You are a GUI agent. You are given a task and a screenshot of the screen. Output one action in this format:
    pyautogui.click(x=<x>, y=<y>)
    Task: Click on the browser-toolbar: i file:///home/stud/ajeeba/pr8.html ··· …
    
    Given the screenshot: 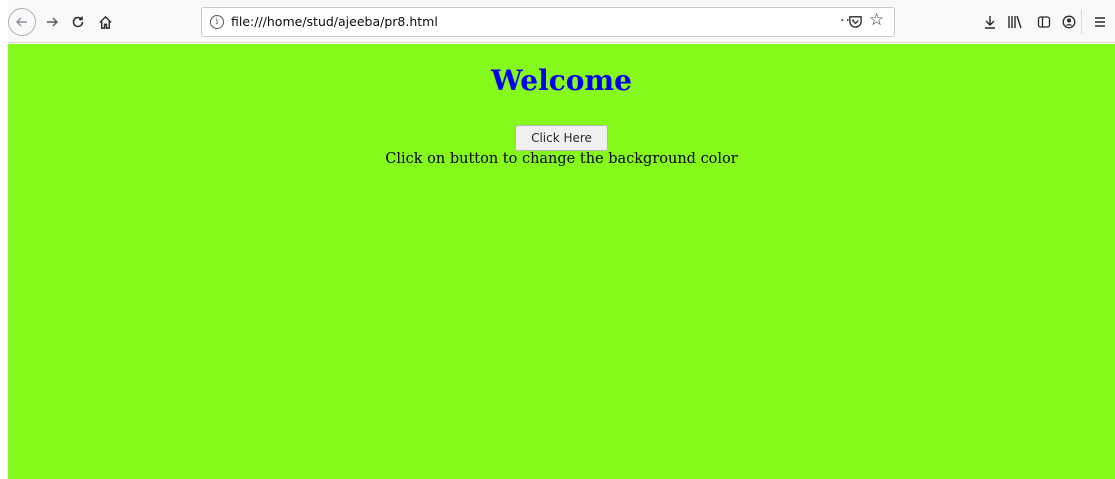 What is the action you would take?
    pyautogui.click(x=557, y=23)
    